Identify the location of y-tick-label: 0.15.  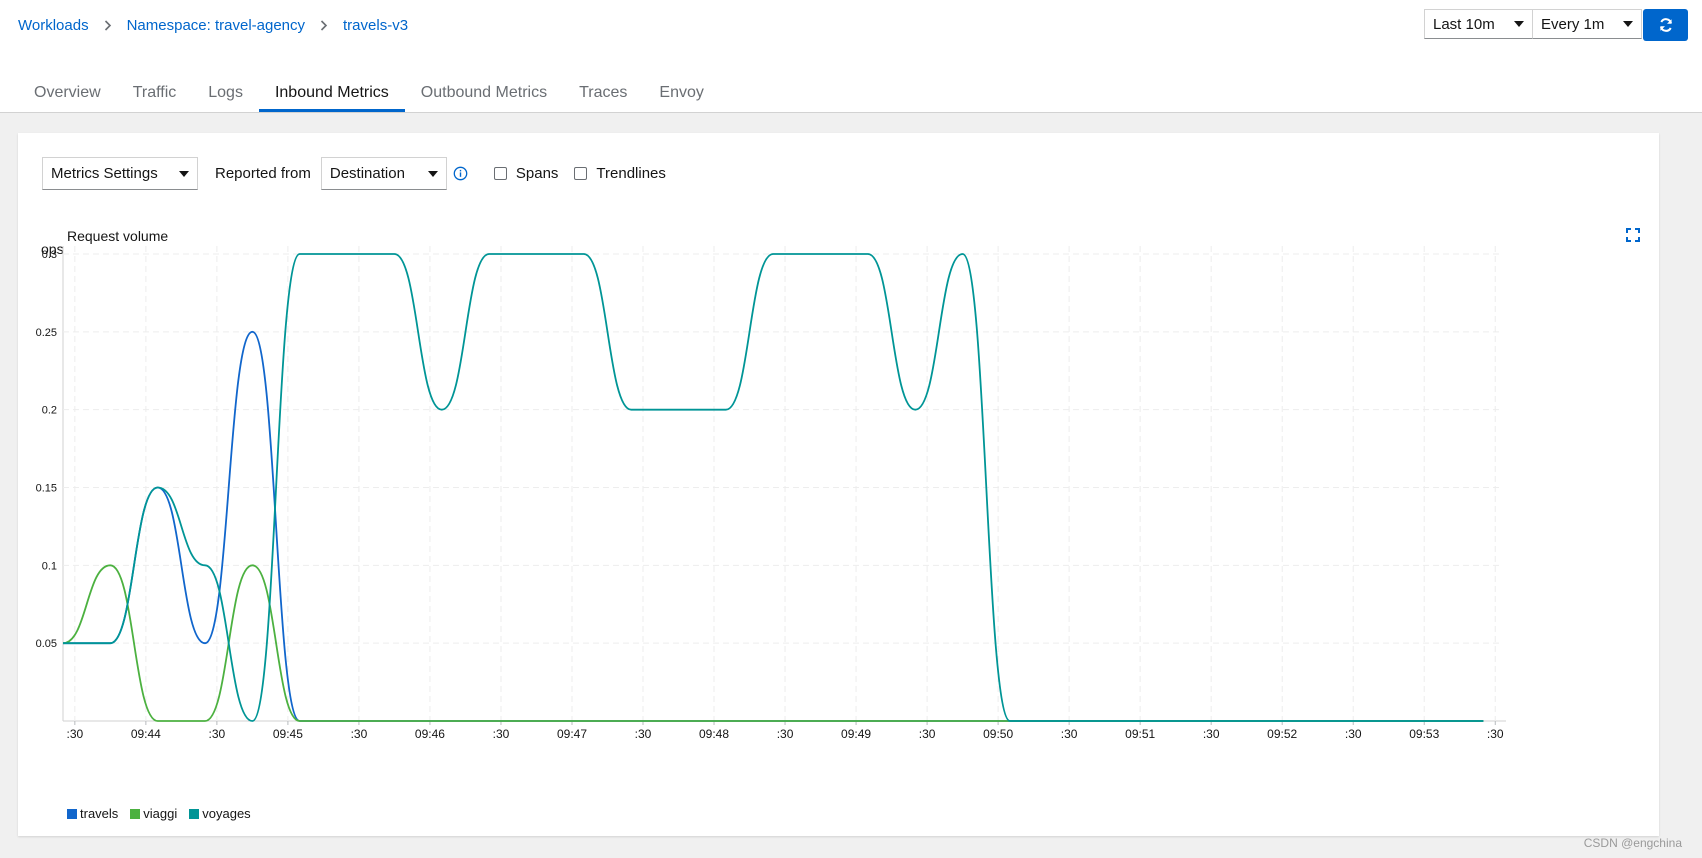
(46, 489).